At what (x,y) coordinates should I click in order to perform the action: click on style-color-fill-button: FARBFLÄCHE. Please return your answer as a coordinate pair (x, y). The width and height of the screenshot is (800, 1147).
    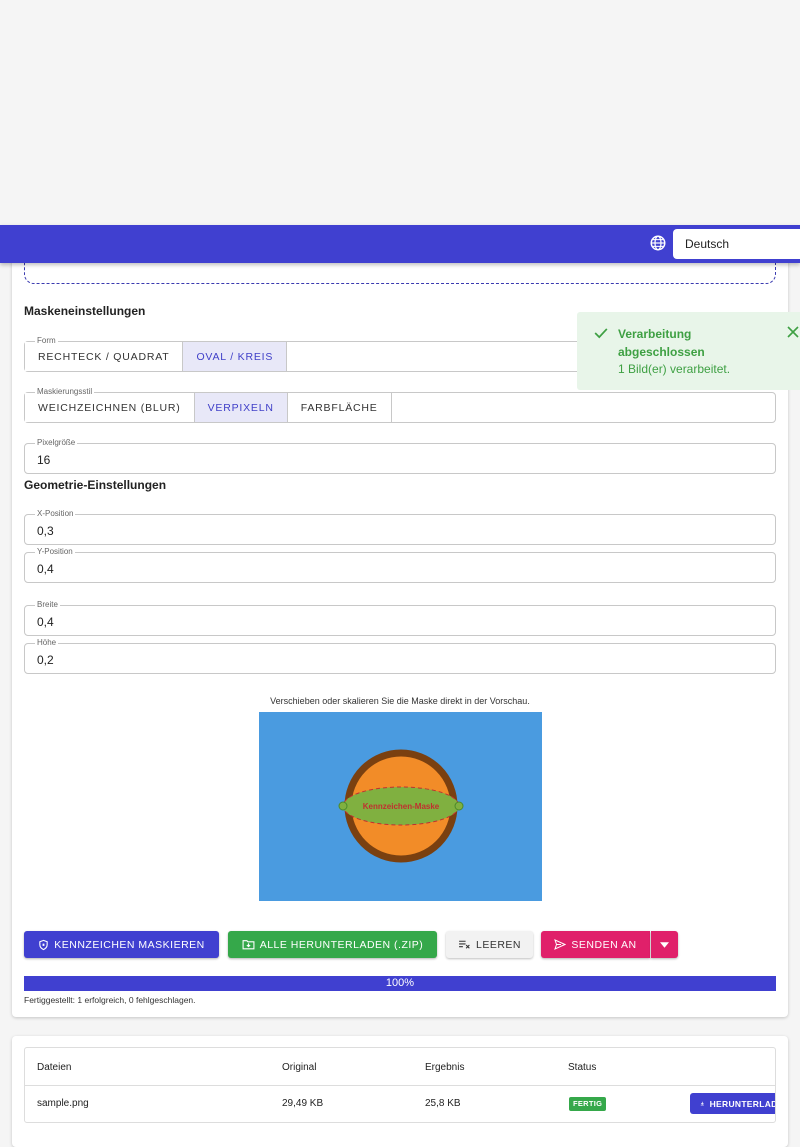
    Looking at the image, I should click on (339, 407).